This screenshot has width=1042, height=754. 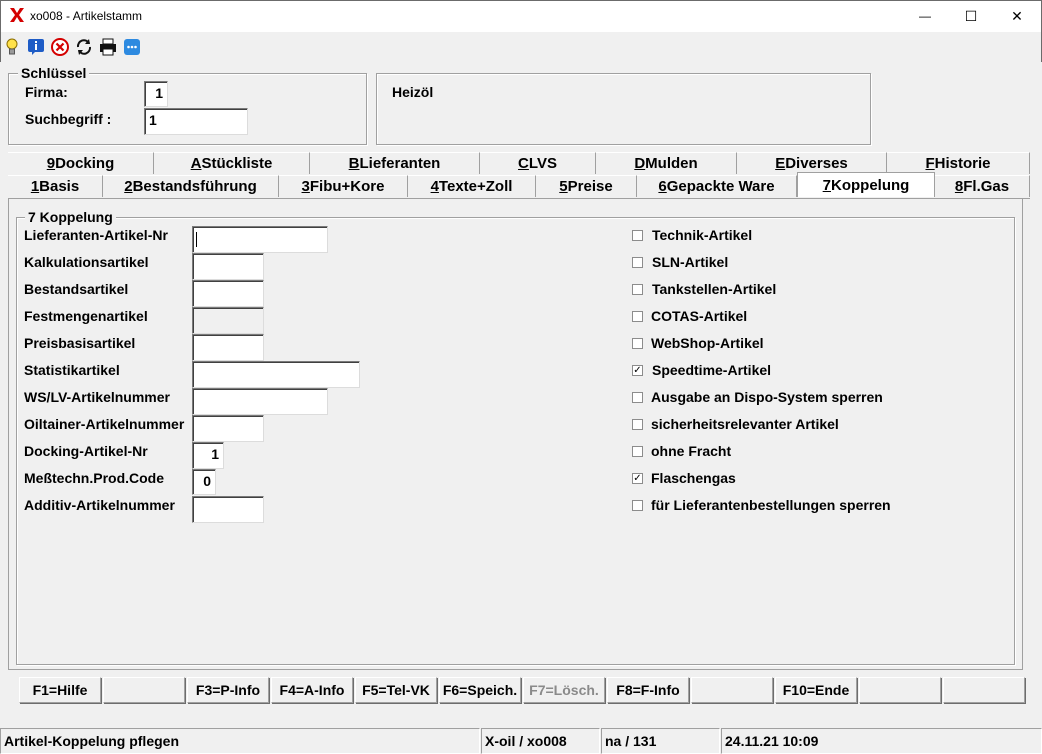 What do you see at coordinates (228, 293) in the screenshot?
I see `bestandsartikel-input` at bounding box center [228, 293].